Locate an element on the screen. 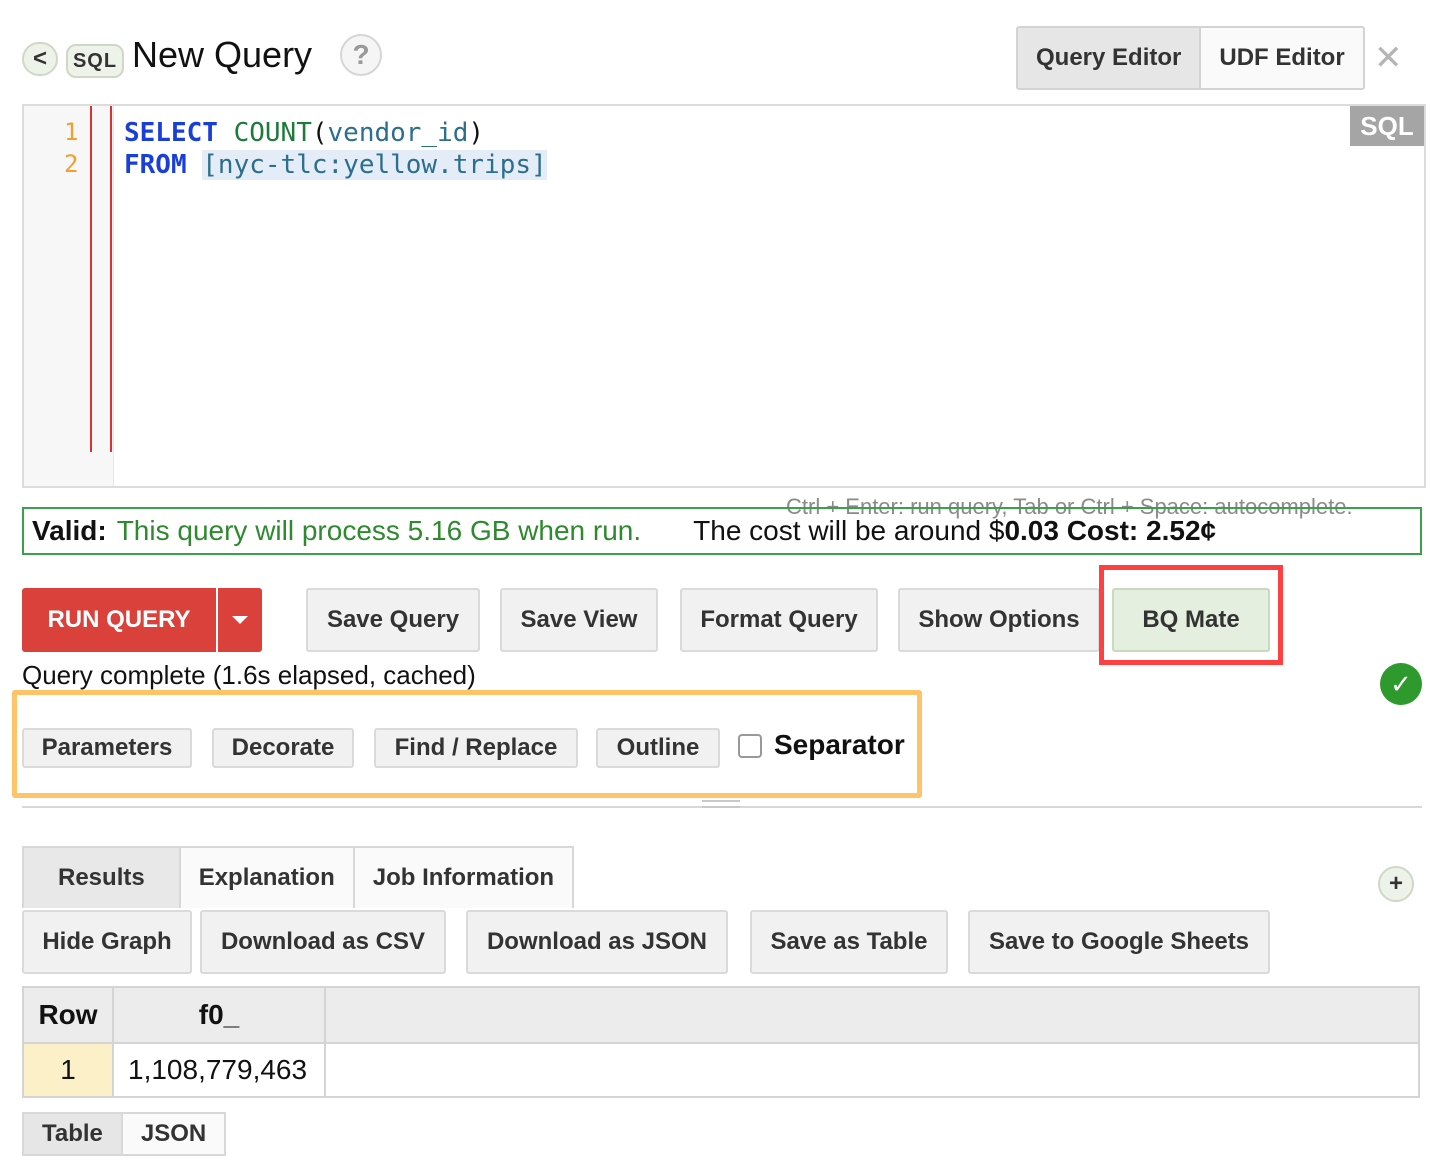 The width and height of the screenshot is (1442, 1174). valid-label: Valid: is located at coordinates (69, 530).